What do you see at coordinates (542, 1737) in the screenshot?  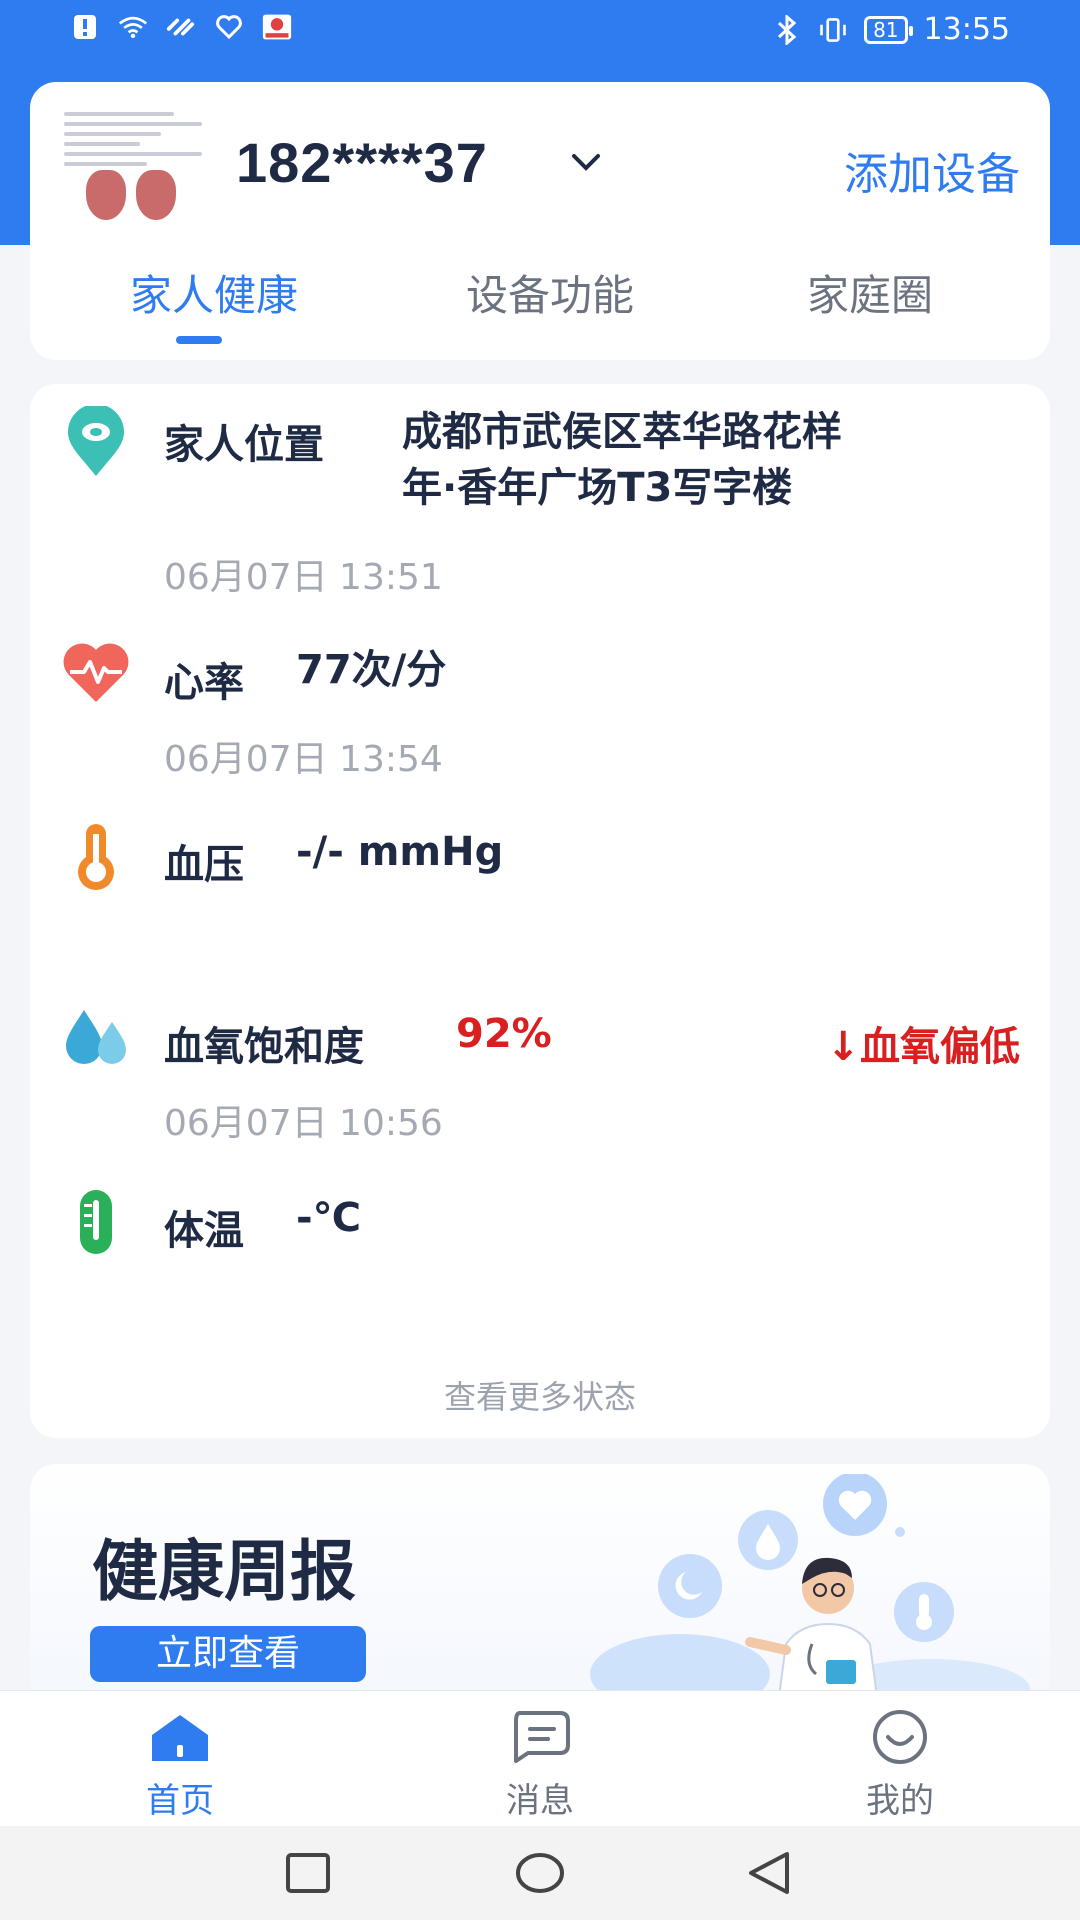 I see `message-icon` at bounding box center [542, 1737].